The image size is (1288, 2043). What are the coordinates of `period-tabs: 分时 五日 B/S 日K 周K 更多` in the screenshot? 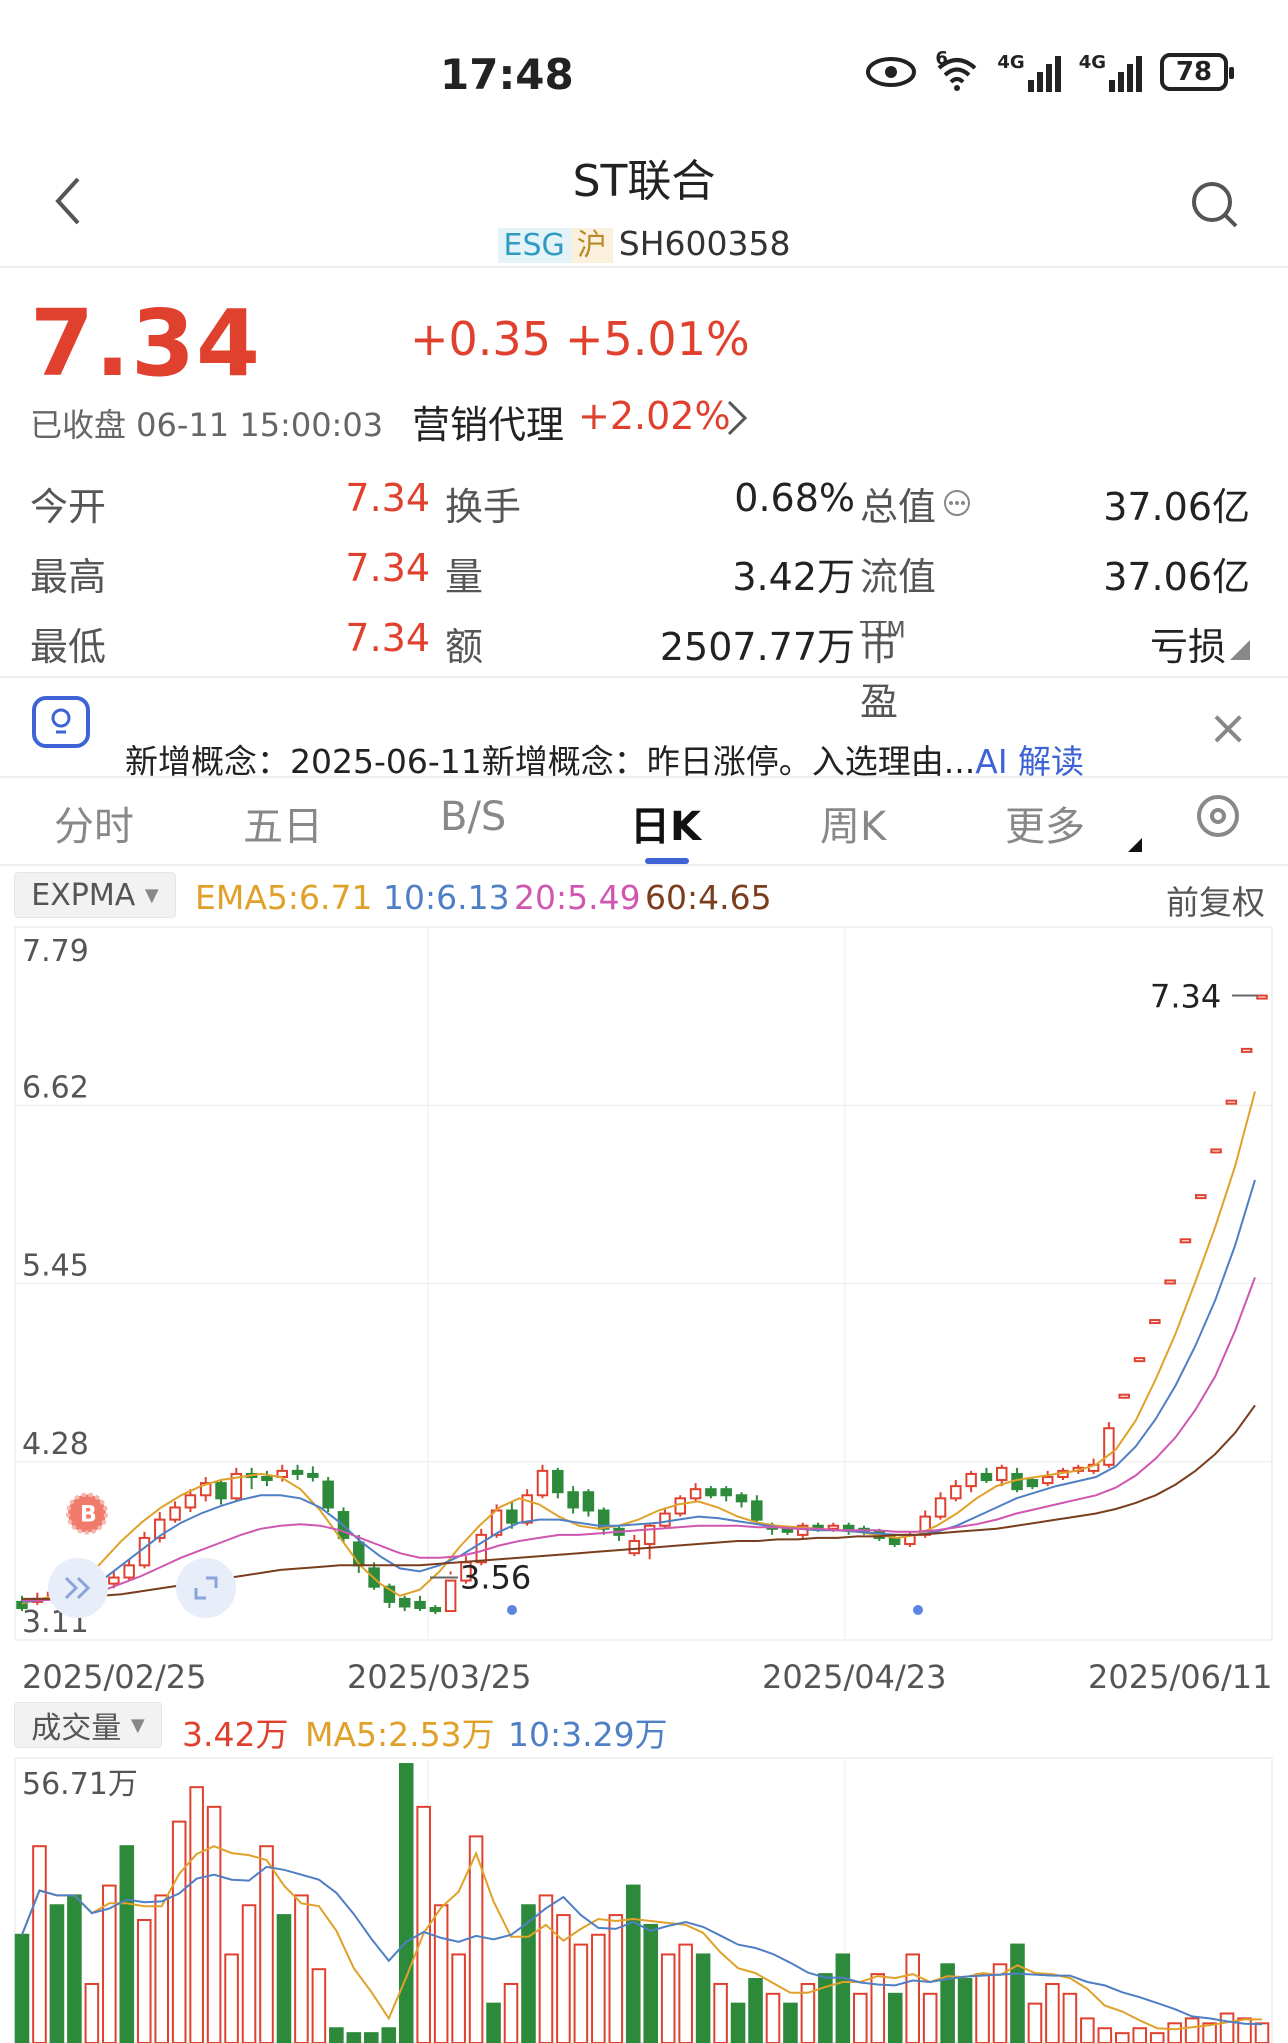 It's located at (644, 820).